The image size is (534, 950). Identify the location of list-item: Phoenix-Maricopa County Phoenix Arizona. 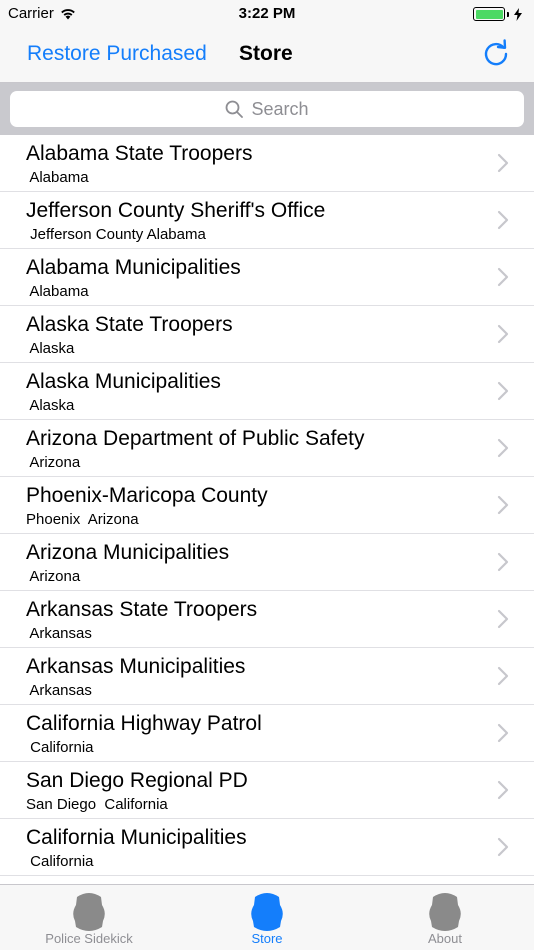
(267, 505).